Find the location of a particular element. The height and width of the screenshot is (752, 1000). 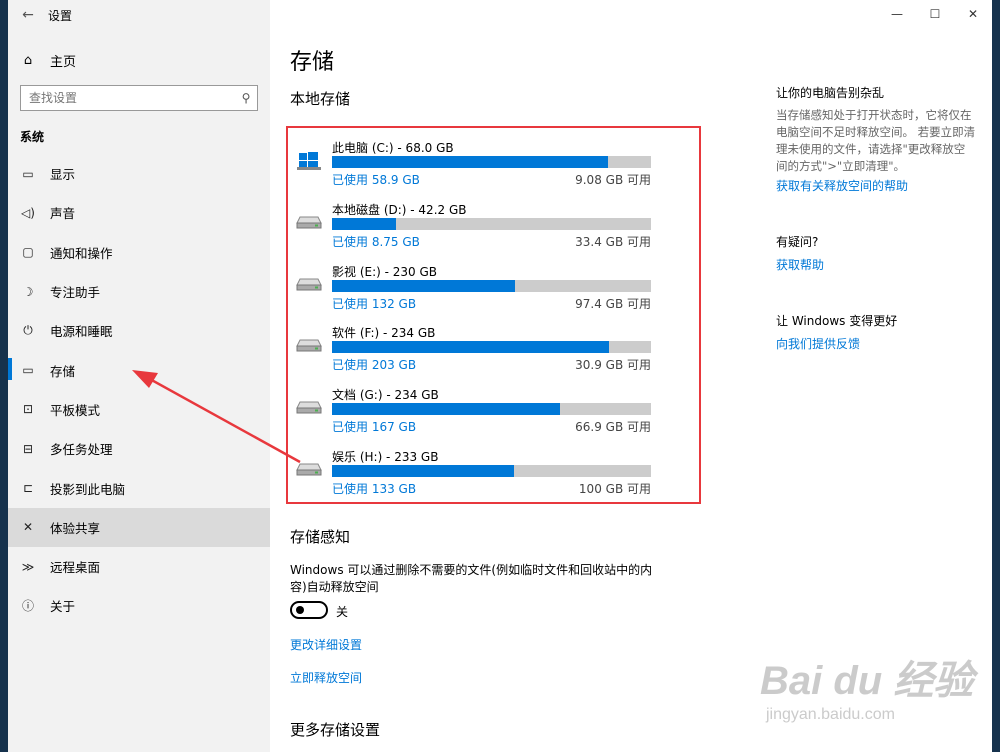

storage-sense-title: 存储感知 is located at coordinates (320, 537).